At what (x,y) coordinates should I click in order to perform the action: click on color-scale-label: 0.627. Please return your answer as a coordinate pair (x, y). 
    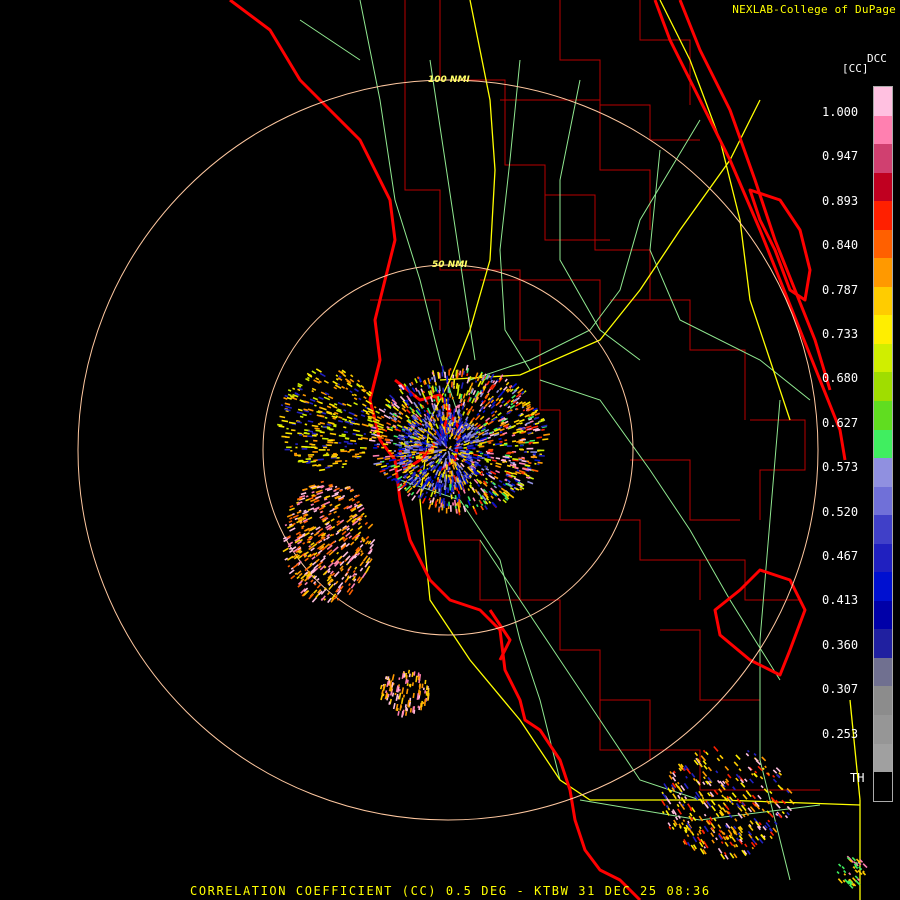
    Looking at the image, I should click on (840, 422).